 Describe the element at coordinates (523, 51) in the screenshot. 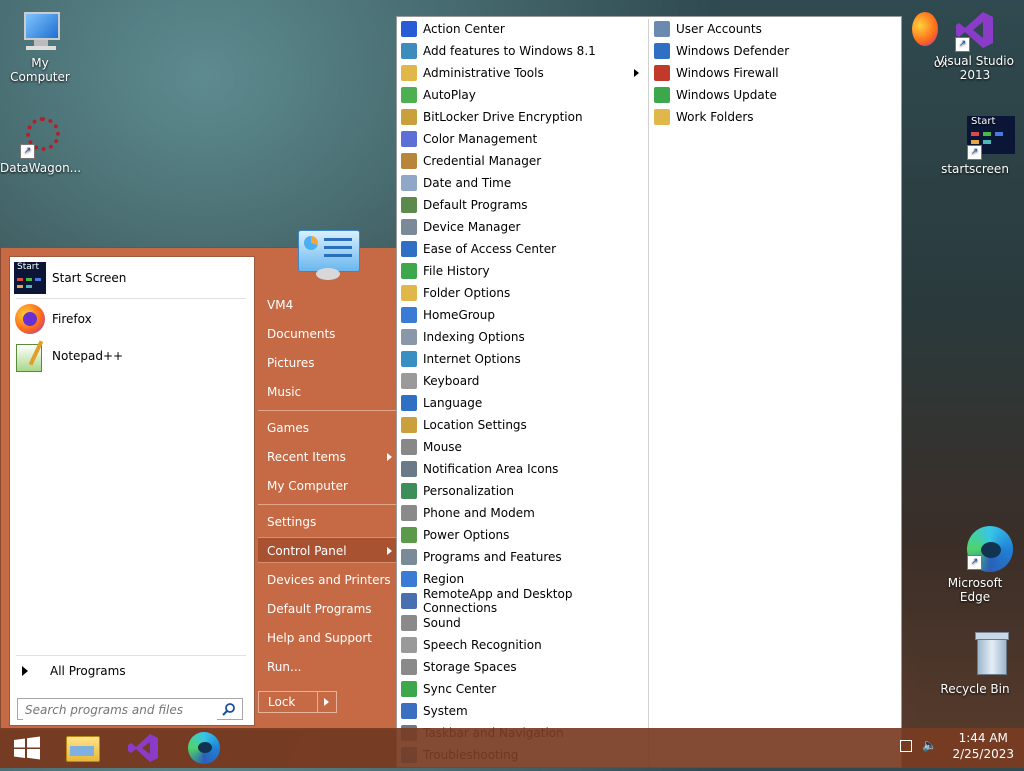

I see `cp-item-add-features-to-windows-8-1: Add features to Windows 8.1` at that location.